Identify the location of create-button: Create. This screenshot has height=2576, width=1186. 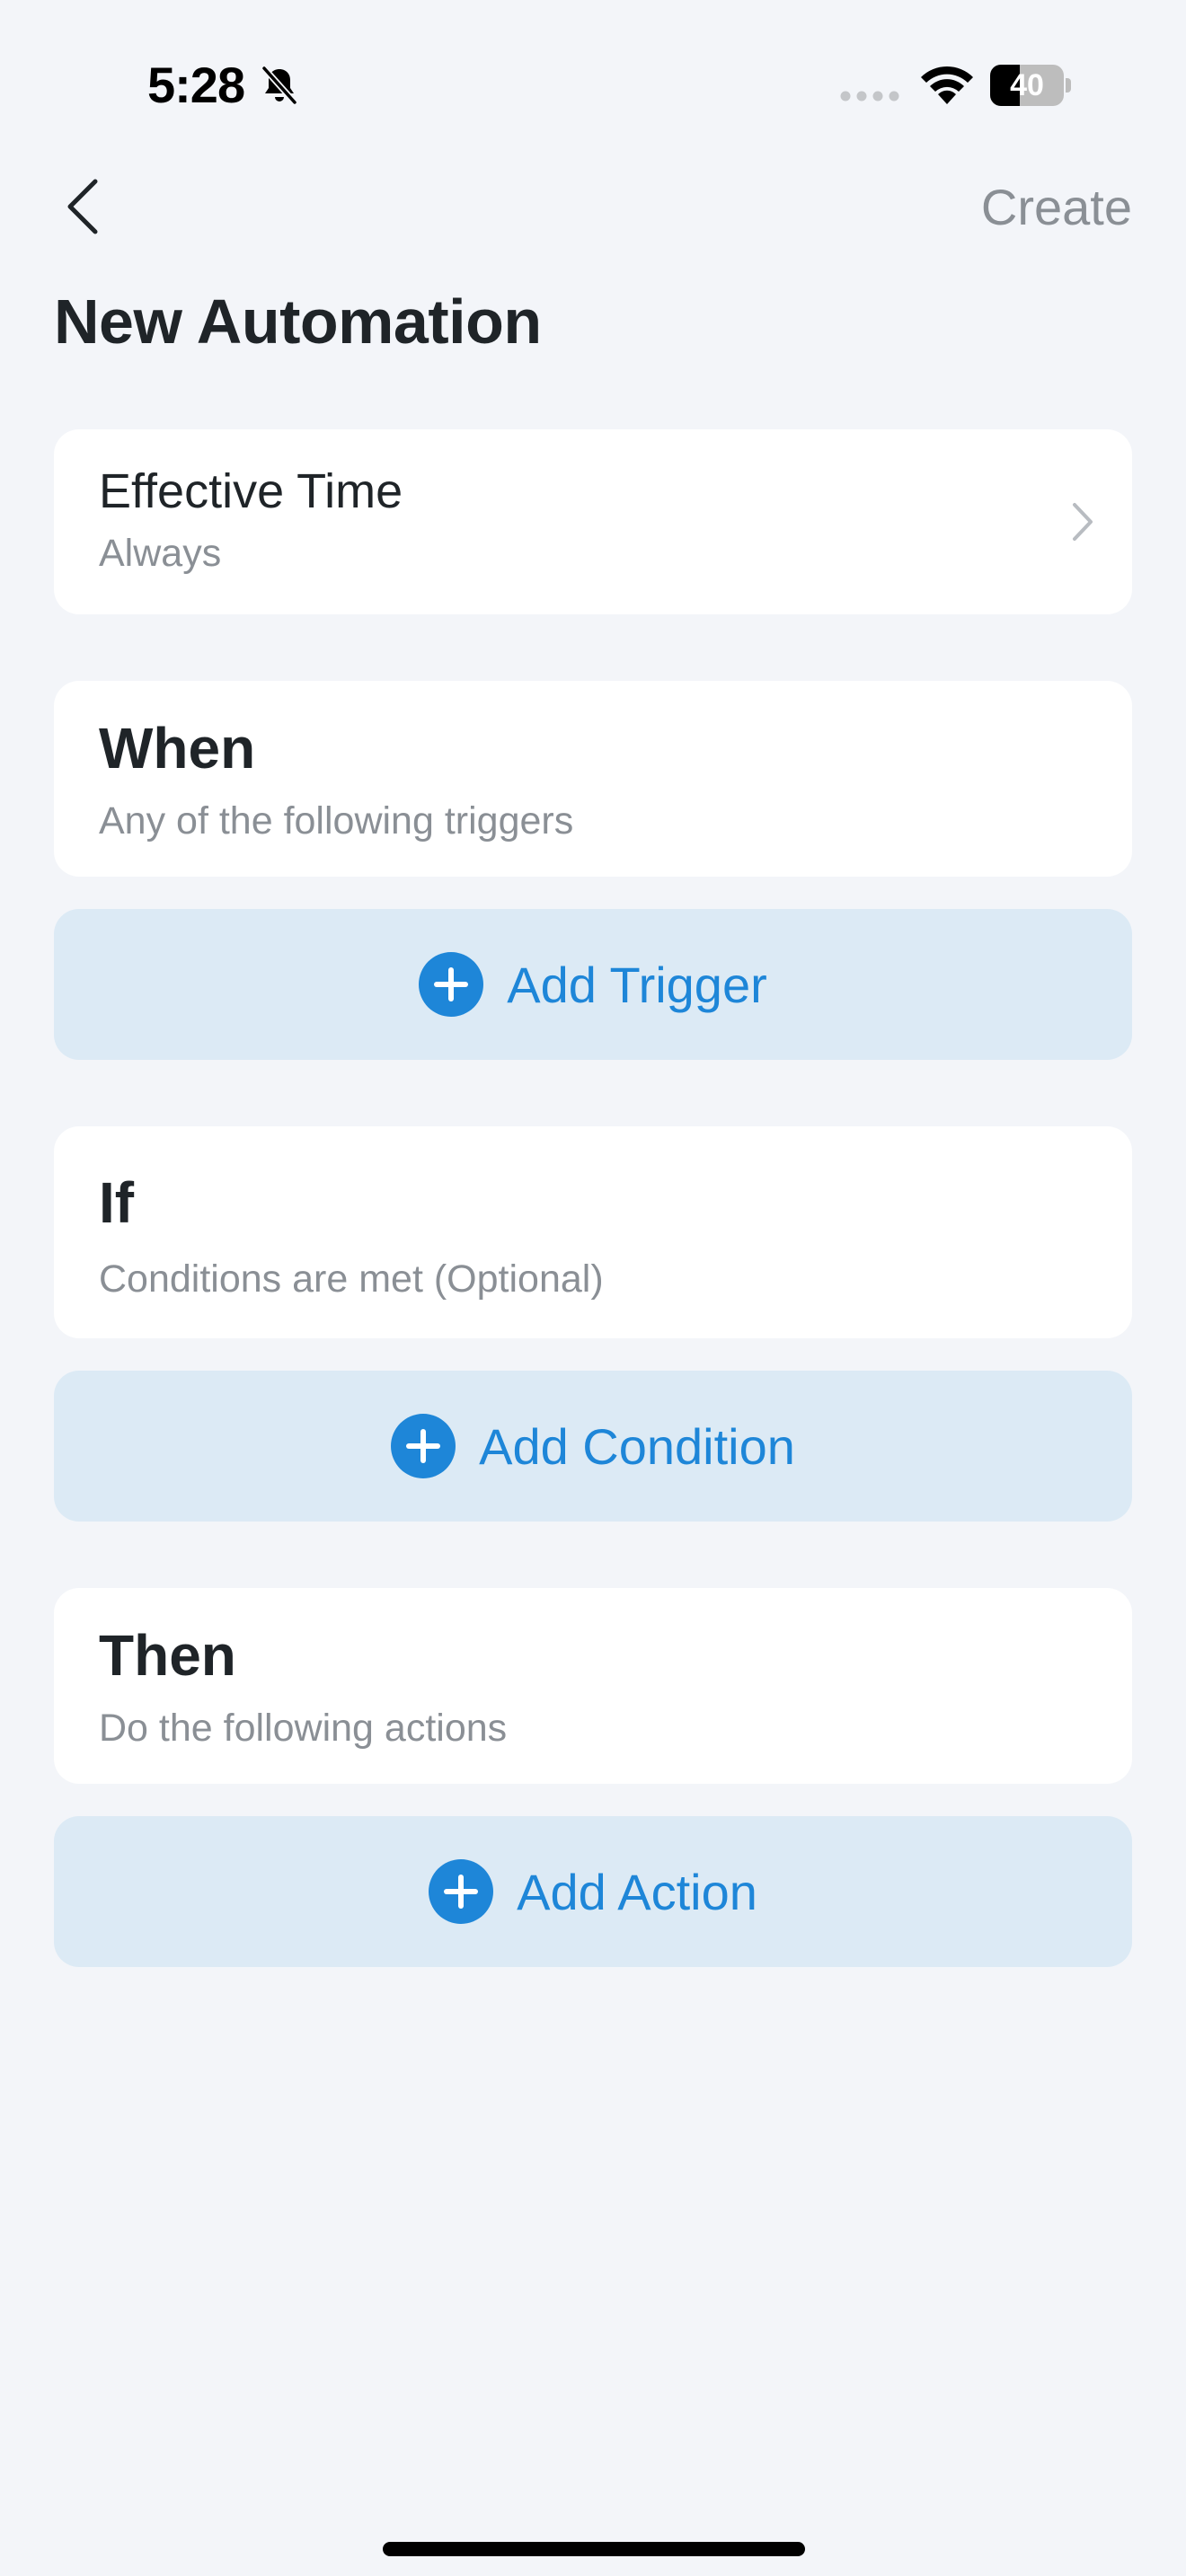
(1056, 207).